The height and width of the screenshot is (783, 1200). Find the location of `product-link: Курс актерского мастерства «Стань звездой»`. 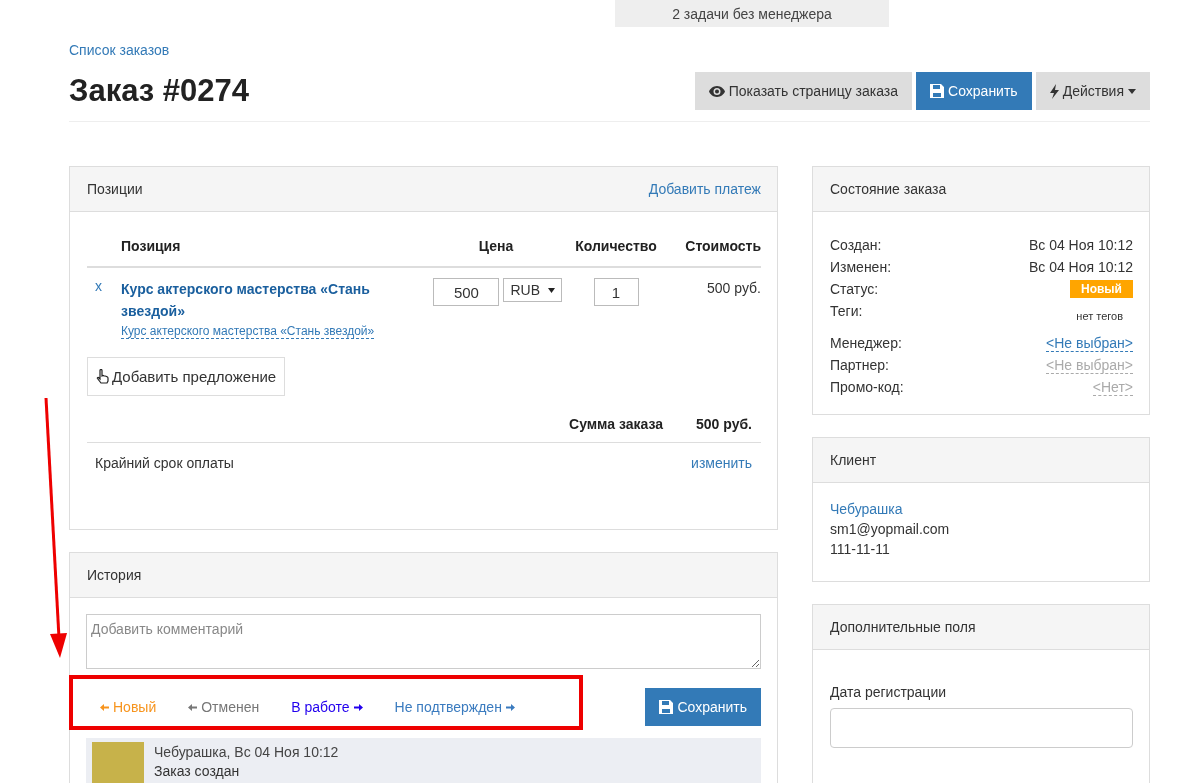

product-link: Курс актерского мастерства «Стань звездой» is located at coordinates (273, 300).